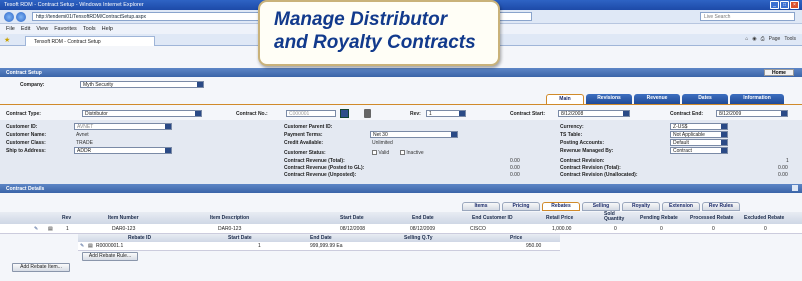 Image resolution: width=802 pixels, height=281 pixels. I want to click on customer-id-select: AVNET, so click(123, 126).